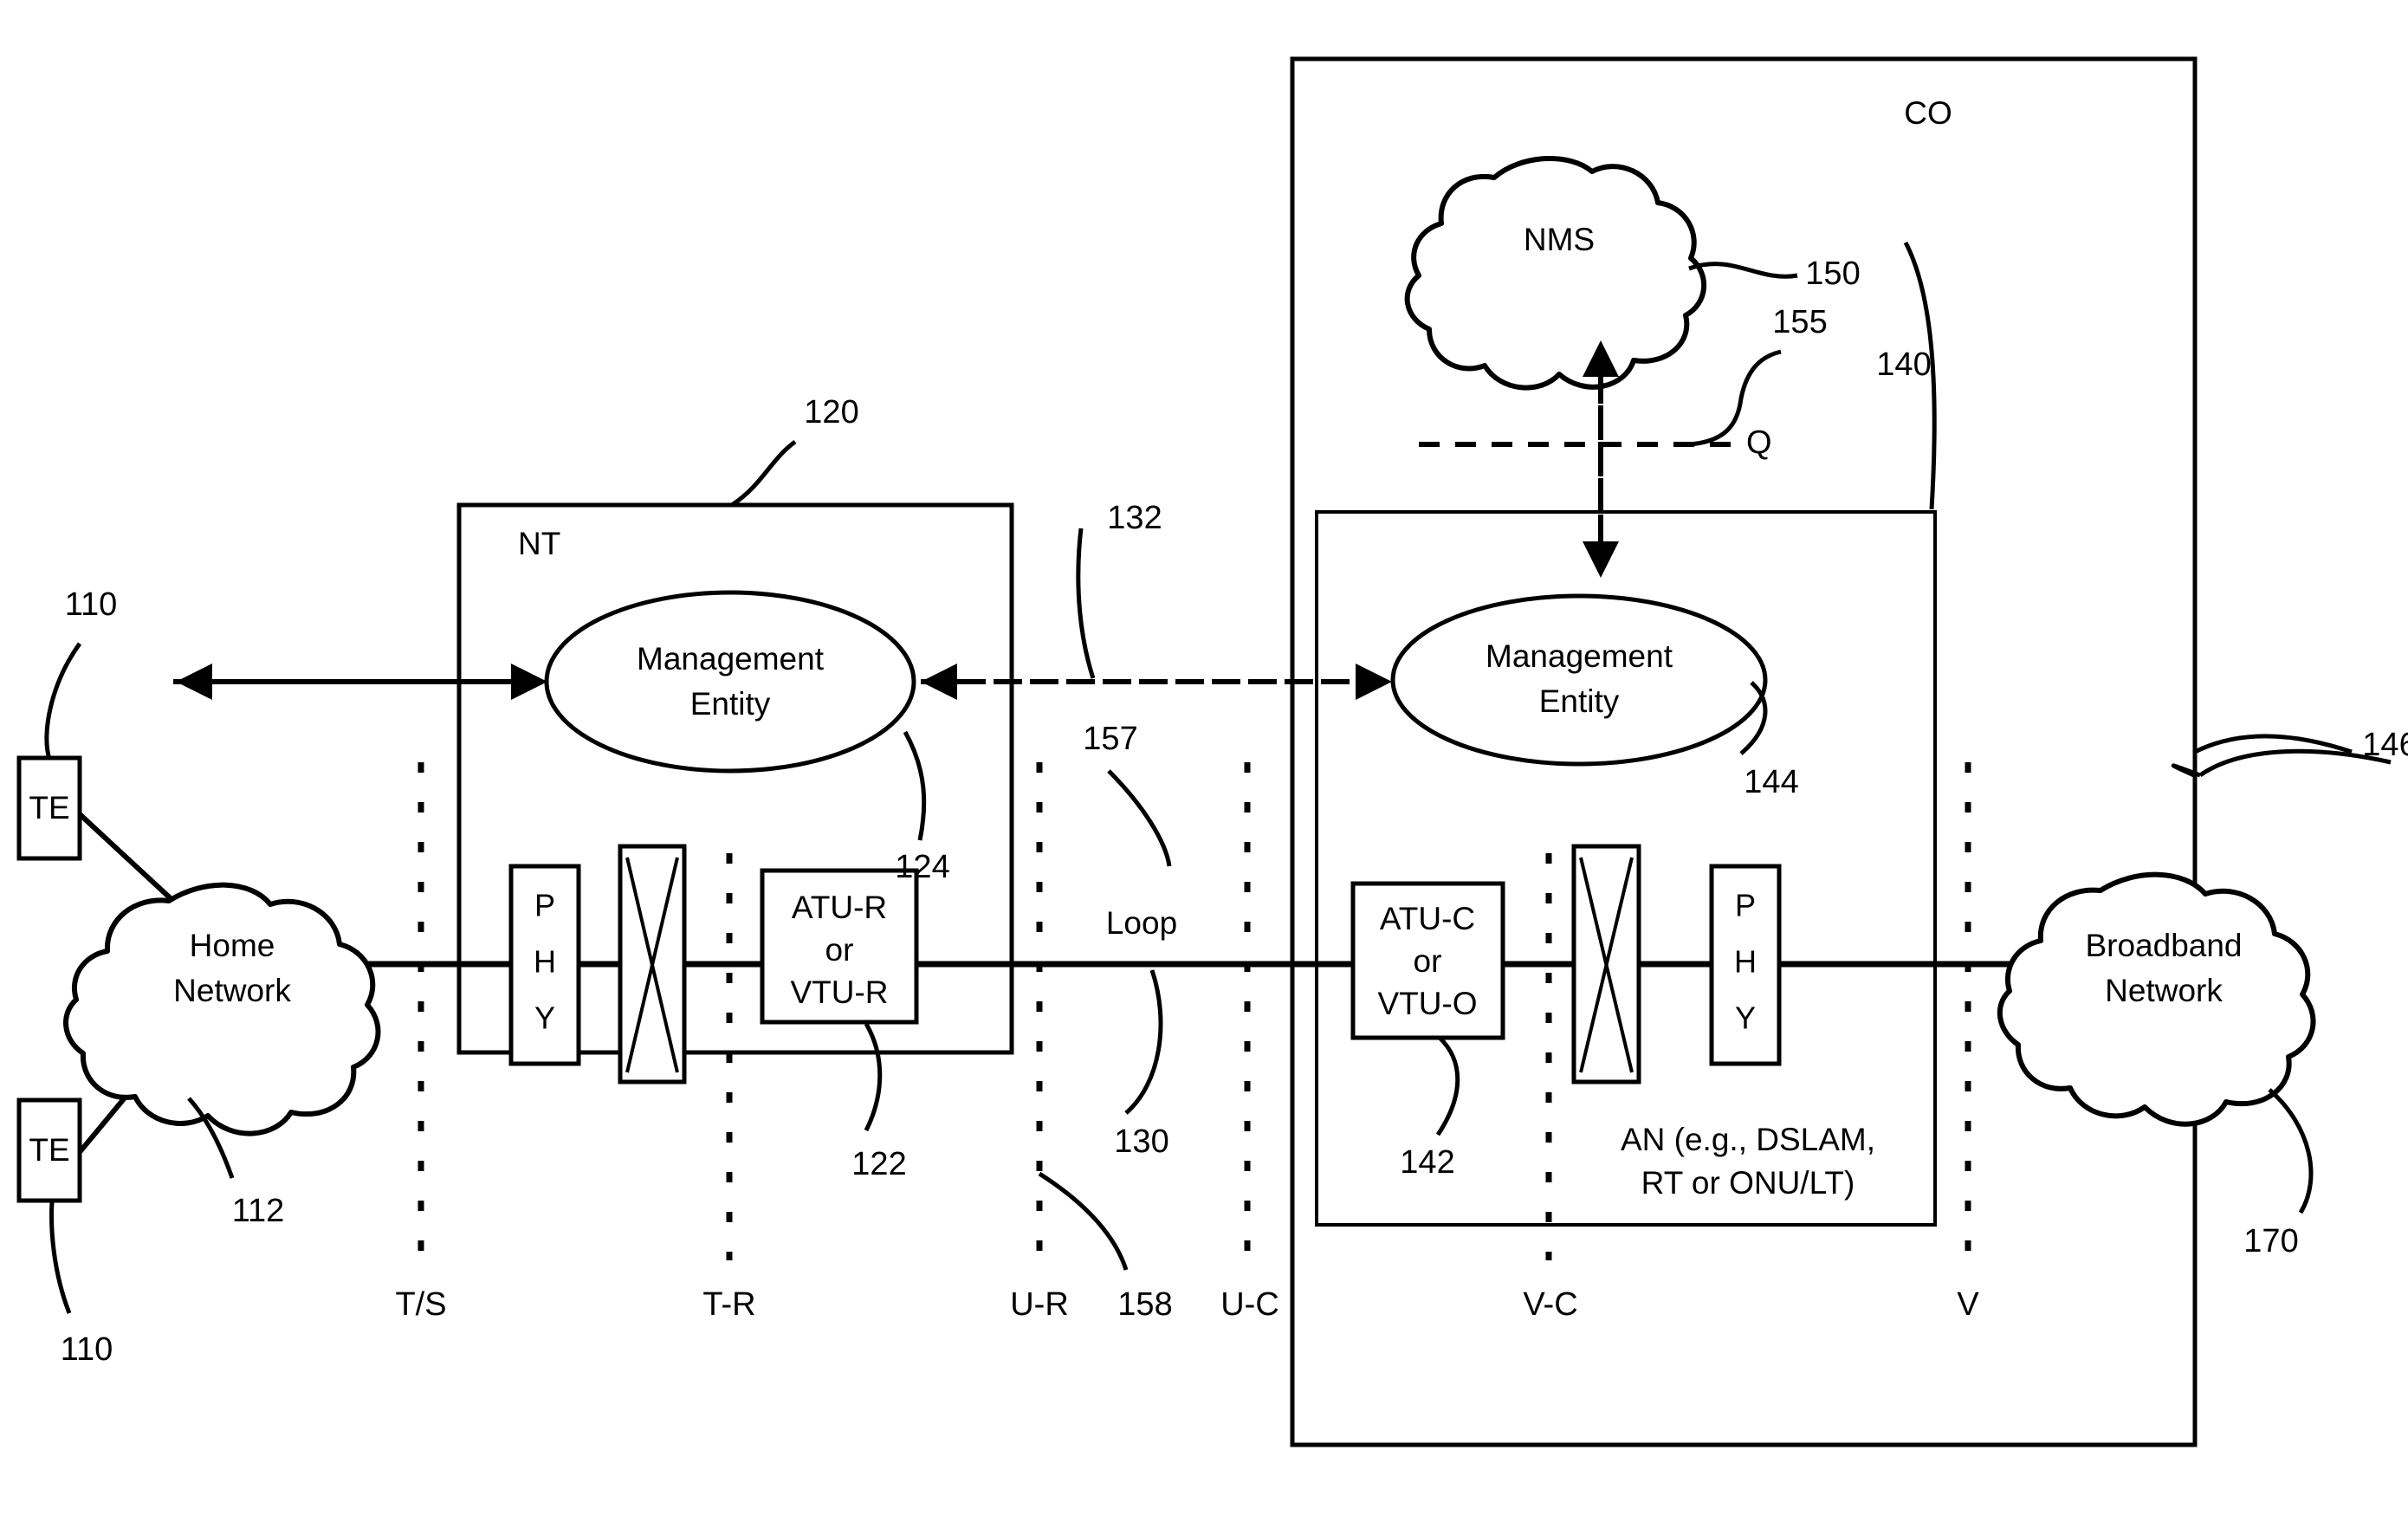 The image size is (2408, 1528). Describe the element at coordinates (544, 905) in the screenshot. I see `nt-phy-letter-p: P` at that location.